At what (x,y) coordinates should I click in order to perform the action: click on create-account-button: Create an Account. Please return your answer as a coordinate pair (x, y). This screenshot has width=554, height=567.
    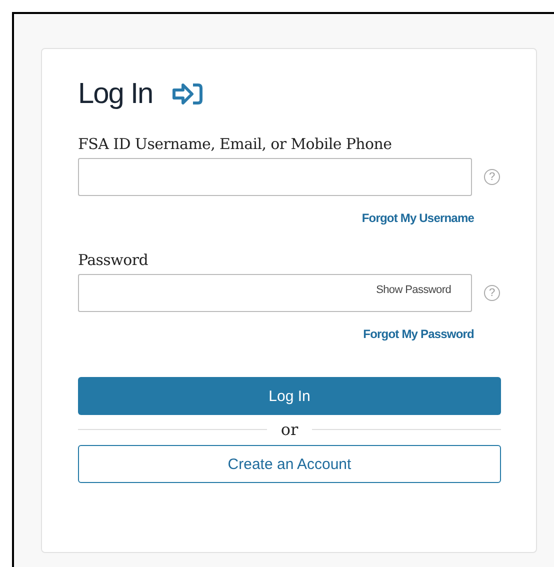
    Looking at the image, I should click on (289, 464).